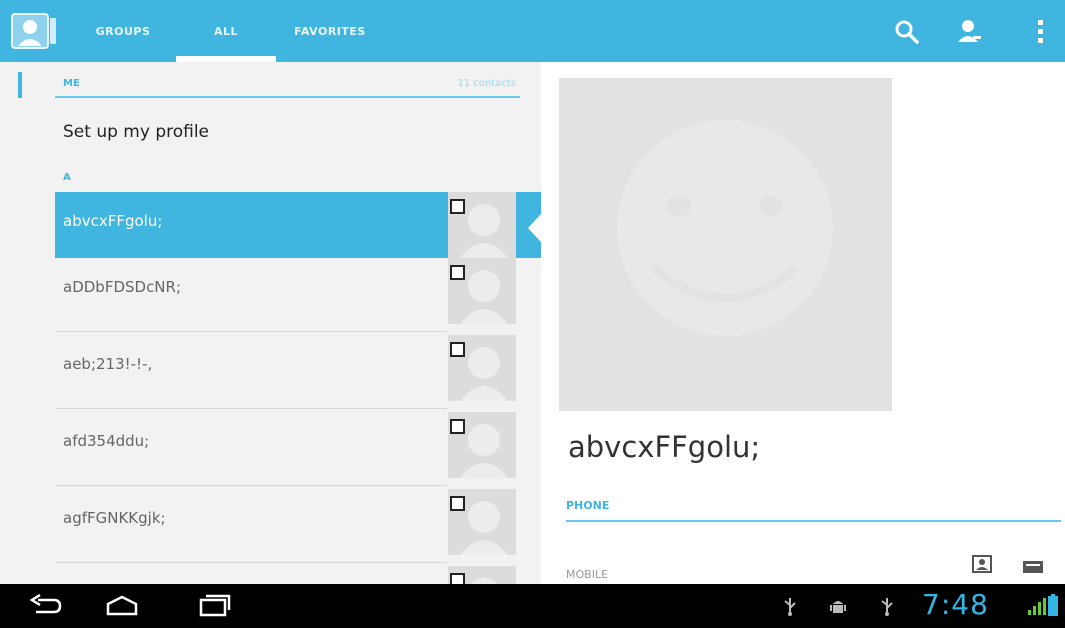 This screenshot has width=1065, height=628. What do you see at coordinates (287, 522) in the screenshot?
I see `contact-list-item: agfFGNKKgjk;` at bounding box center [287, 522].